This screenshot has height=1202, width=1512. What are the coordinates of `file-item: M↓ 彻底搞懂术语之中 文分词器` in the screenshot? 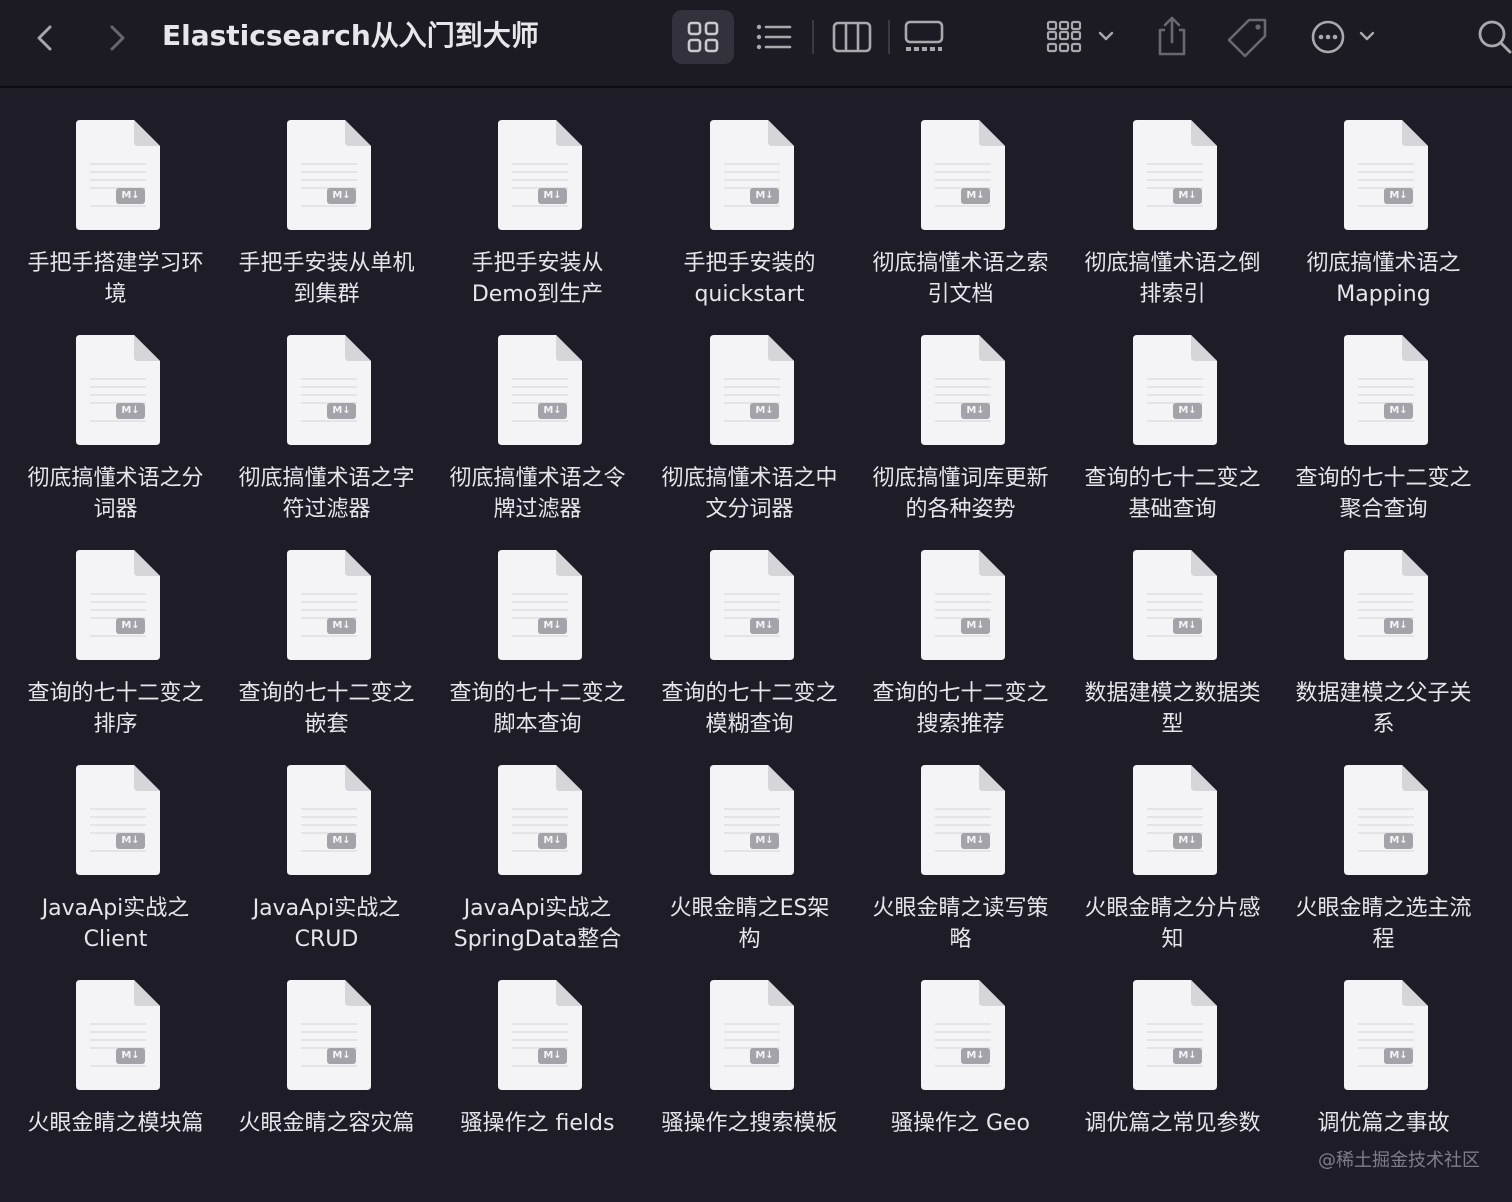 It's located at (749, 428).